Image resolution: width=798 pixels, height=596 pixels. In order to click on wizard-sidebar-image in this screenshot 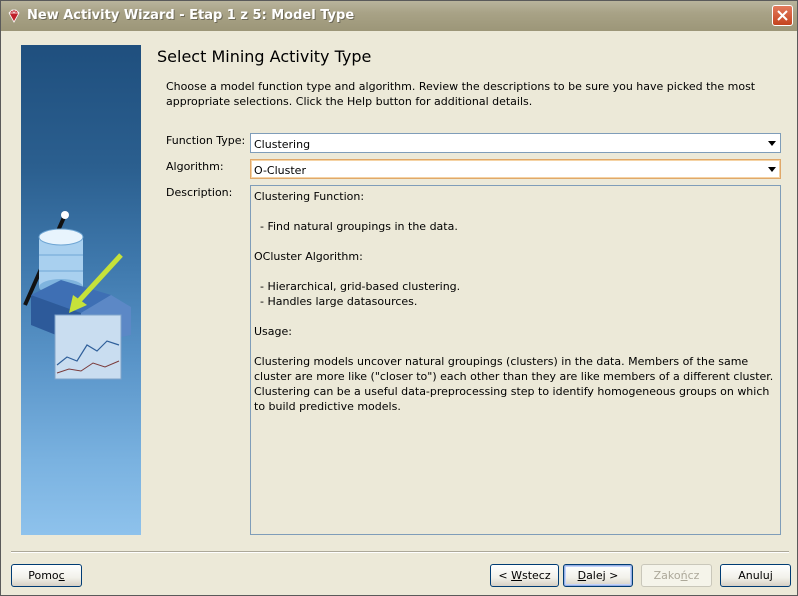, I will do `click(81, 290)`.